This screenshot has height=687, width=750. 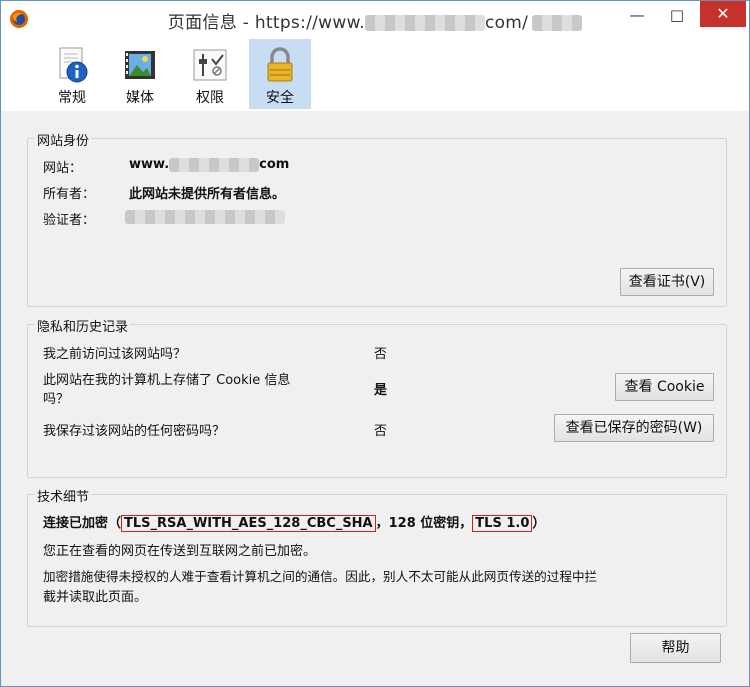 I want to click on help-button: 帮助, so click(x=675, y=648).